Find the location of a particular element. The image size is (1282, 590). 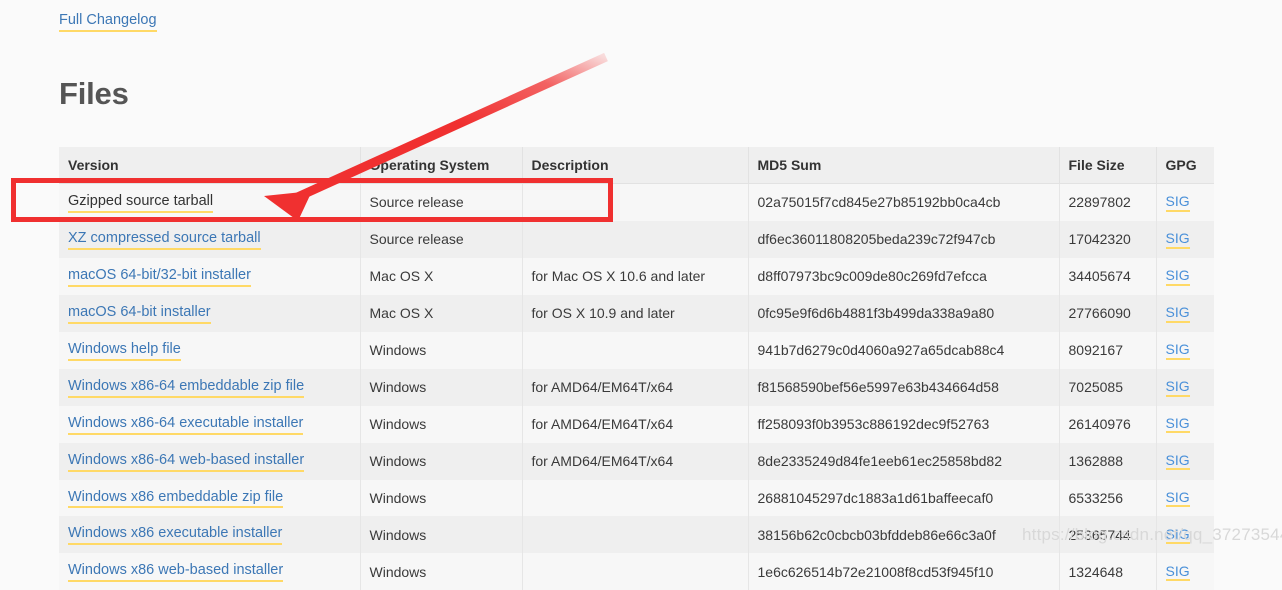

column-header-gpg: GPG is located at coordinates (1185, 165).